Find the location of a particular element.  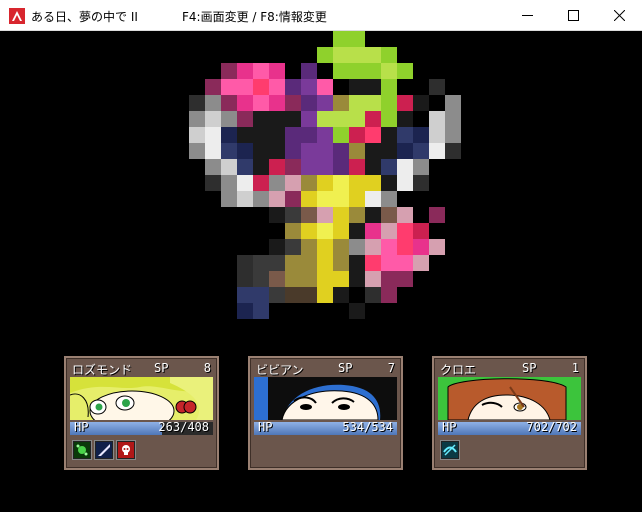

key-hint: F4:画面変更 / F8:情報変更 is located at coordinates (254, 17).